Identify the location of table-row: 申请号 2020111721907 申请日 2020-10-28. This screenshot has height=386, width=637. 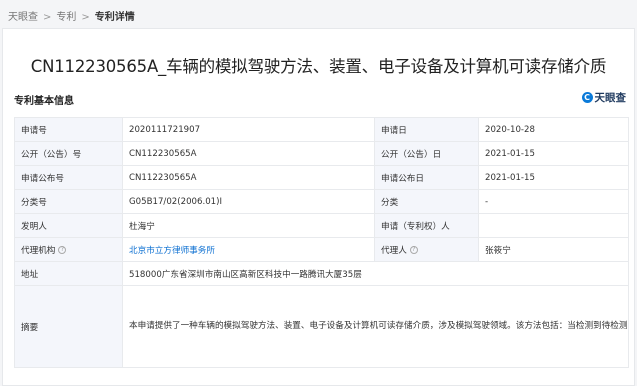
(321, 129).